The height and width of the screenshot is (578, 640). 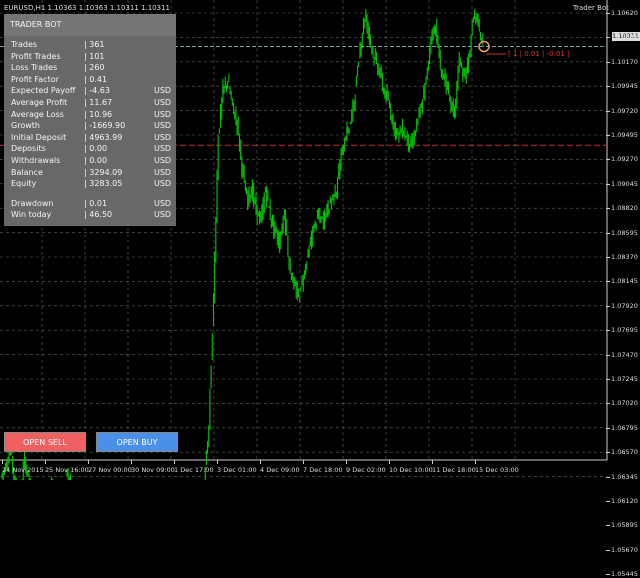 I want to click on stat-label: Average Profit, so click(x=39, y=102).